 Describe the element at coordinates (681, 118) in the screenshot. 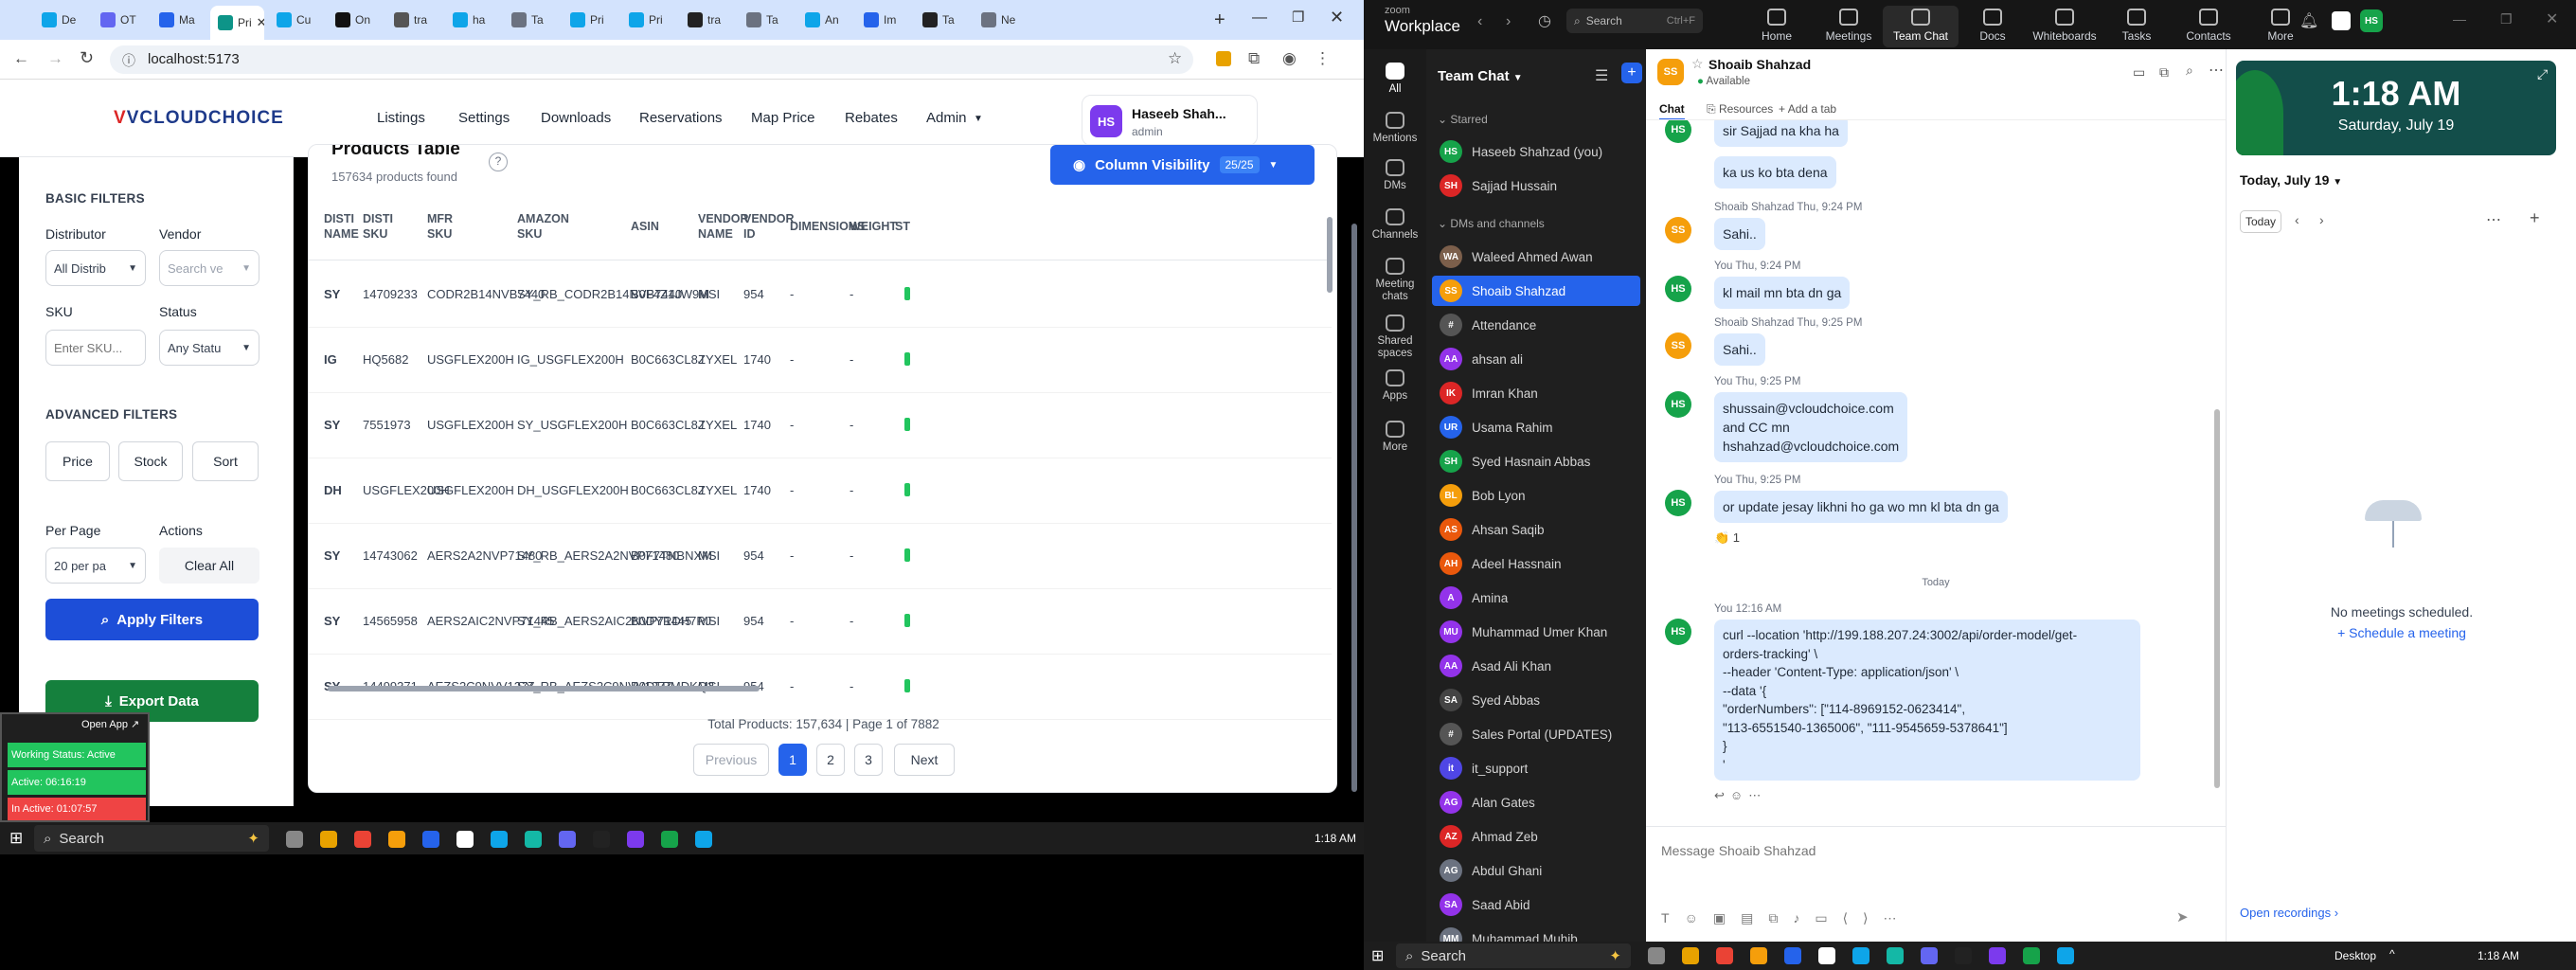

I see `nav-link: Reservations` at that location.